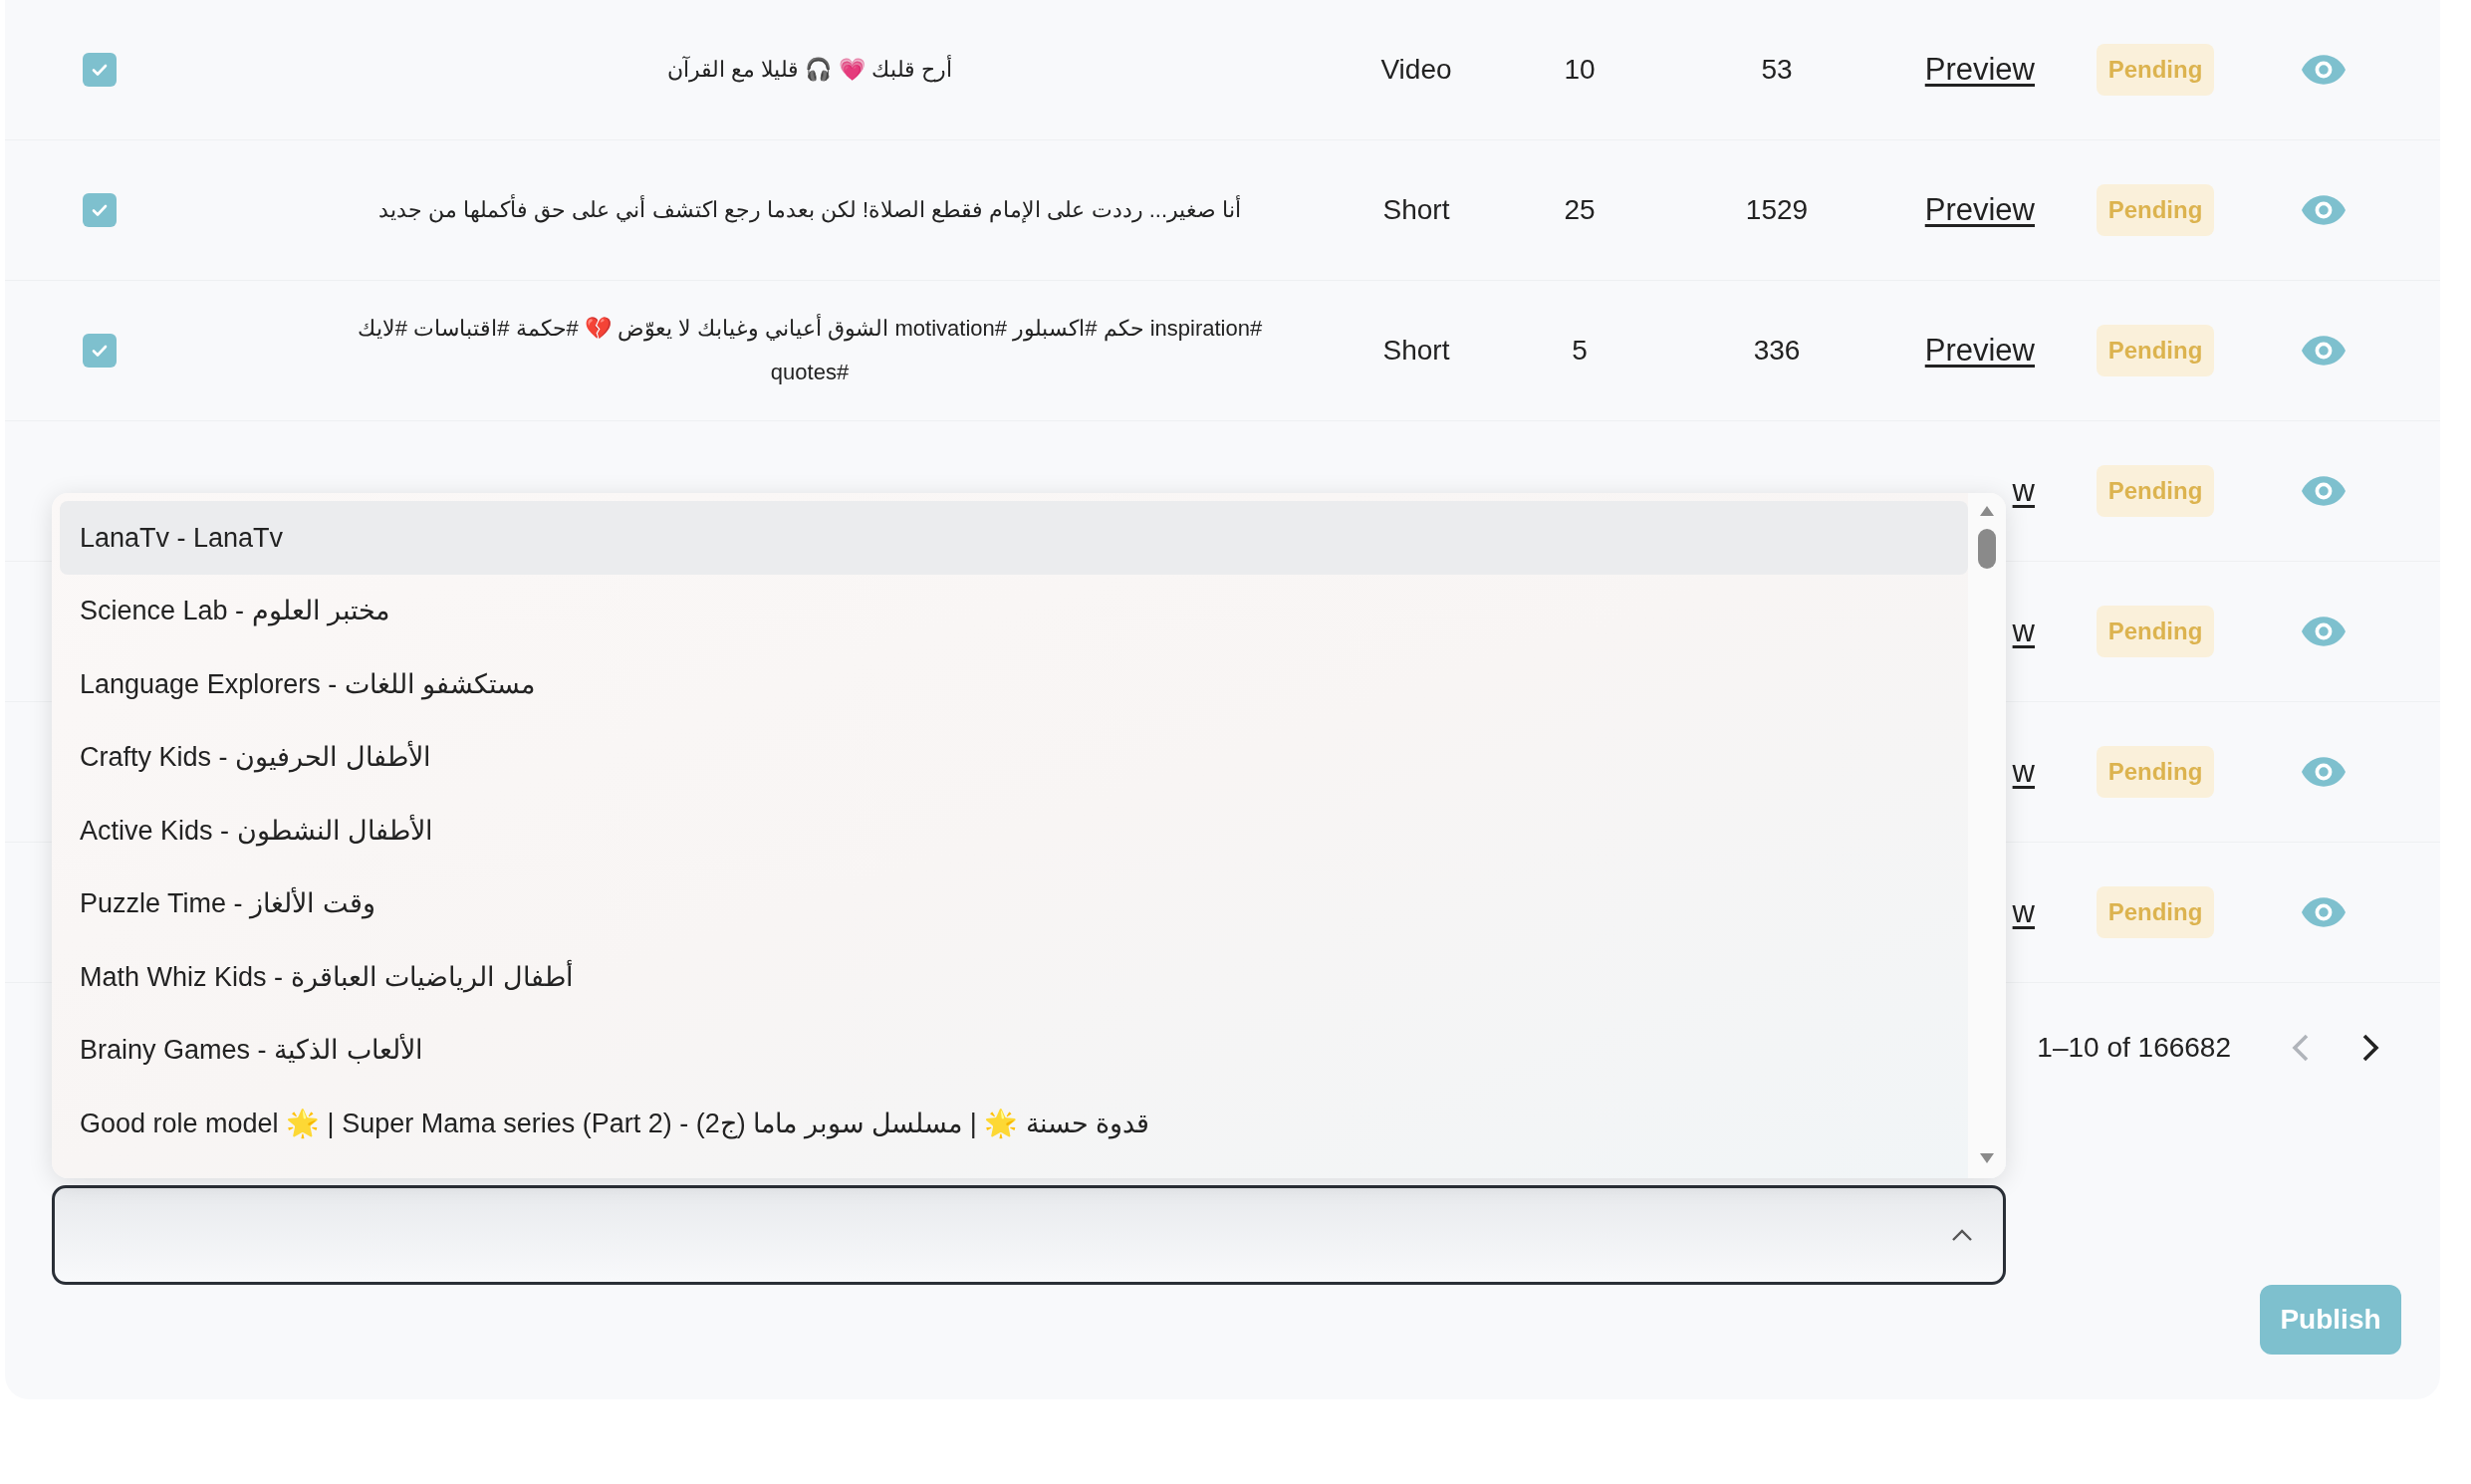 Image resolution: width=2471 pixels, height=1484 pixels. What do you see at coordinates (1014, 538) in the screenshot?
I see `dropdown-option: LanaTv - LanaTv` at bounding box center [1014, 538].